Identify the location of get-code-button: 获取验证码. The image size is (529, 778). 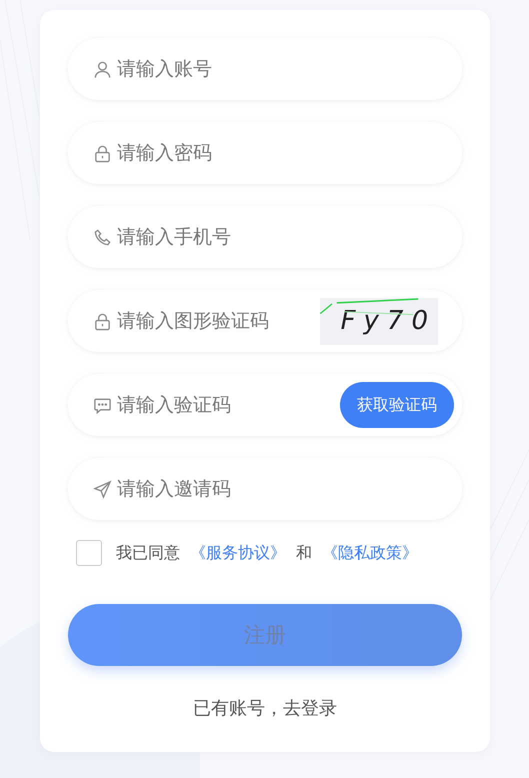
(397, 405).